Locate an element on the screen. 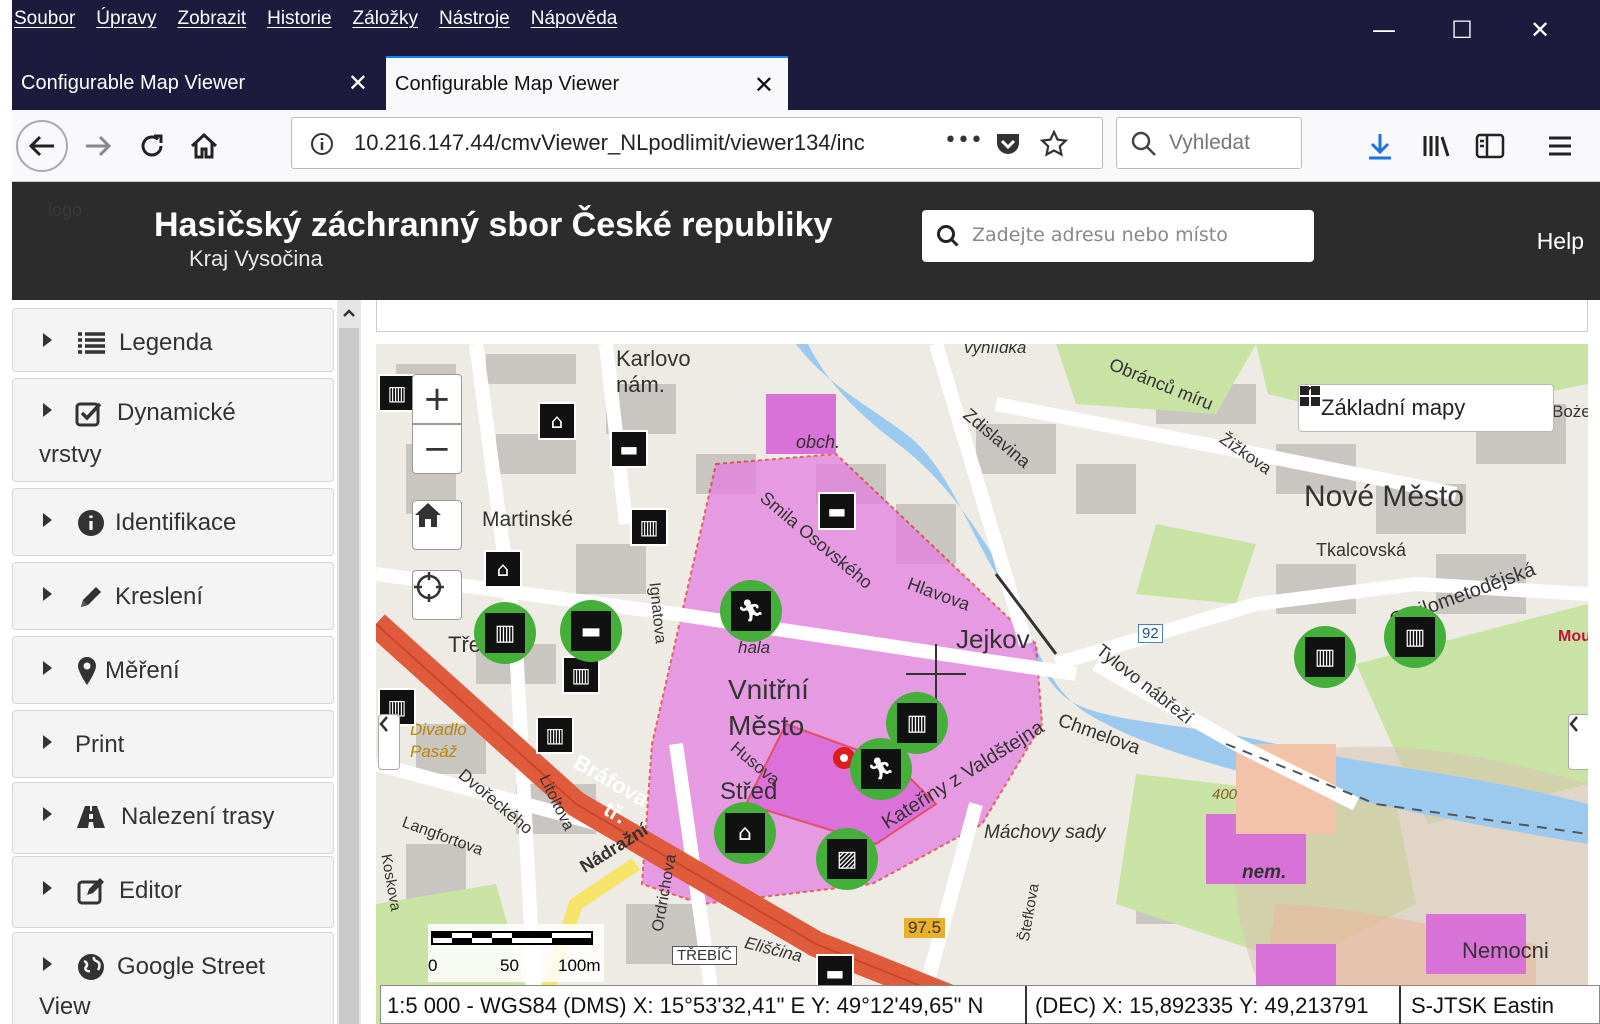 The width and height of the screenshot is (1600, 1024). panel-label: Nalezení trasy is located at coordinates (198, 816).